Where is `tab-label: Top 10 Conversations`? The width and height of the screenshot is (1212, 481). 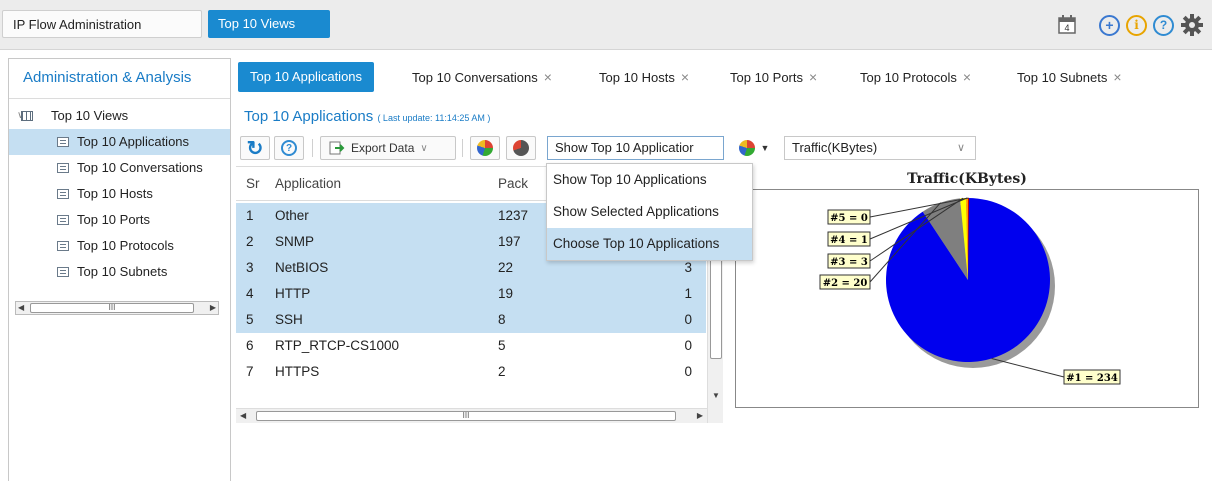 tab-label: Top 10 Conversations is located at coordinates (475, 77).